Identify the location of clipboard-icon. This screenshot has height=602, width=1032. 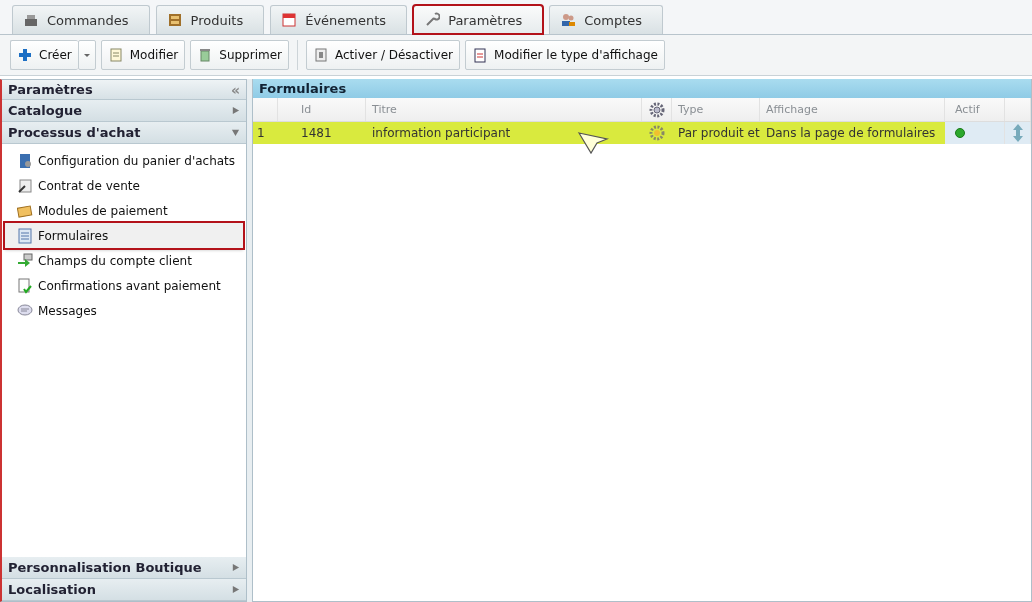
(480, 55).